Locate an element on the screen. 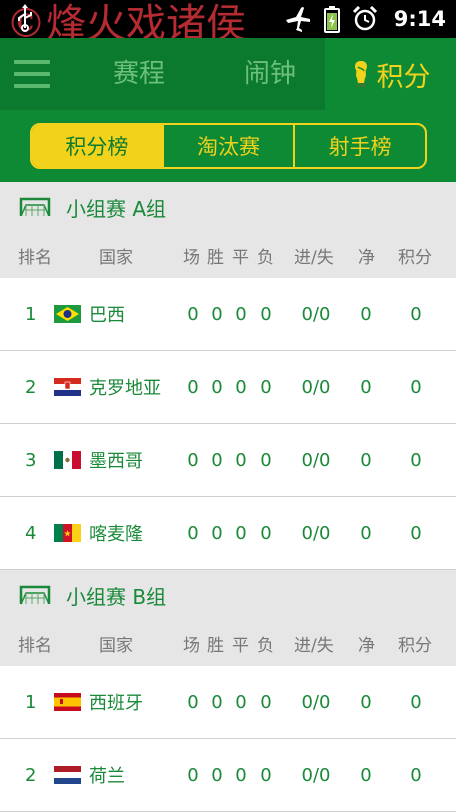 The height and width of the screenshot is (812, 456). netherlands-flag-icon is located at coordinates (67, 775).